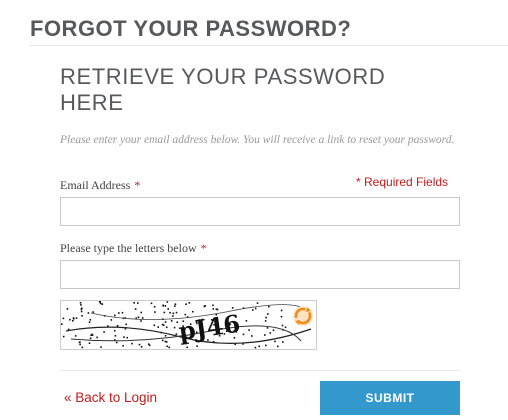 This screenshot has width=508, height=420. I want to click on captcha-label: Please type the letters below *, so click(133, 248).